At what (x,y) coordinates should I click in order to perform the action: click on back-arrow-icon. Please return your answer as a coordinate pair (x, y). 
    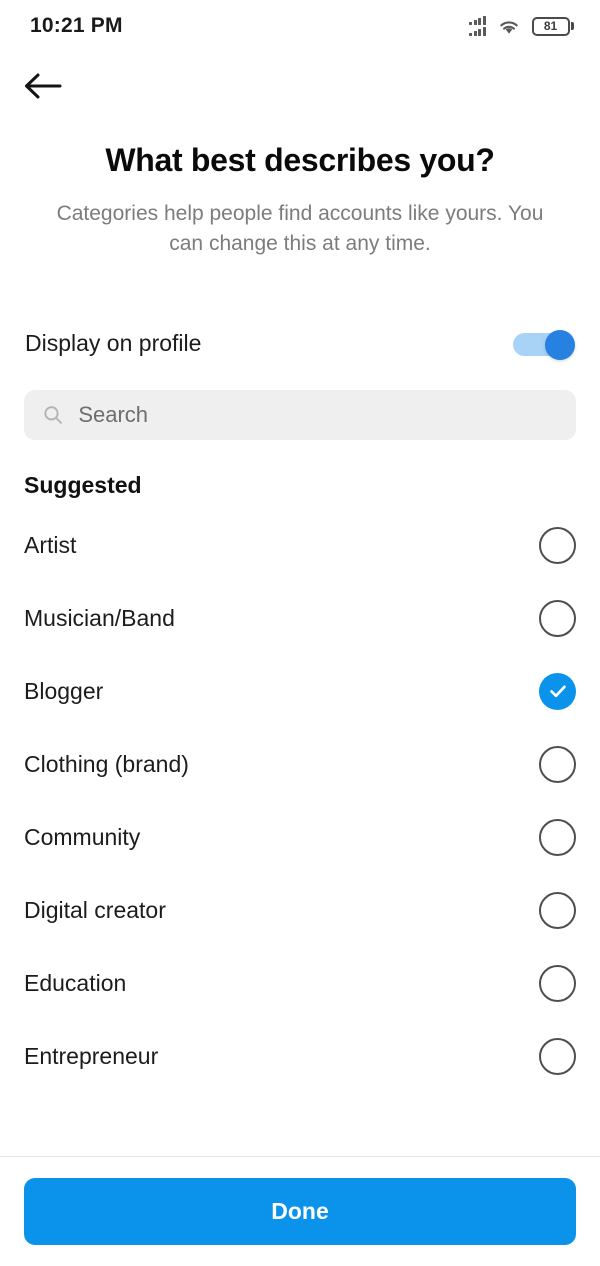
    Looking at the image, I should click on (43, 86).